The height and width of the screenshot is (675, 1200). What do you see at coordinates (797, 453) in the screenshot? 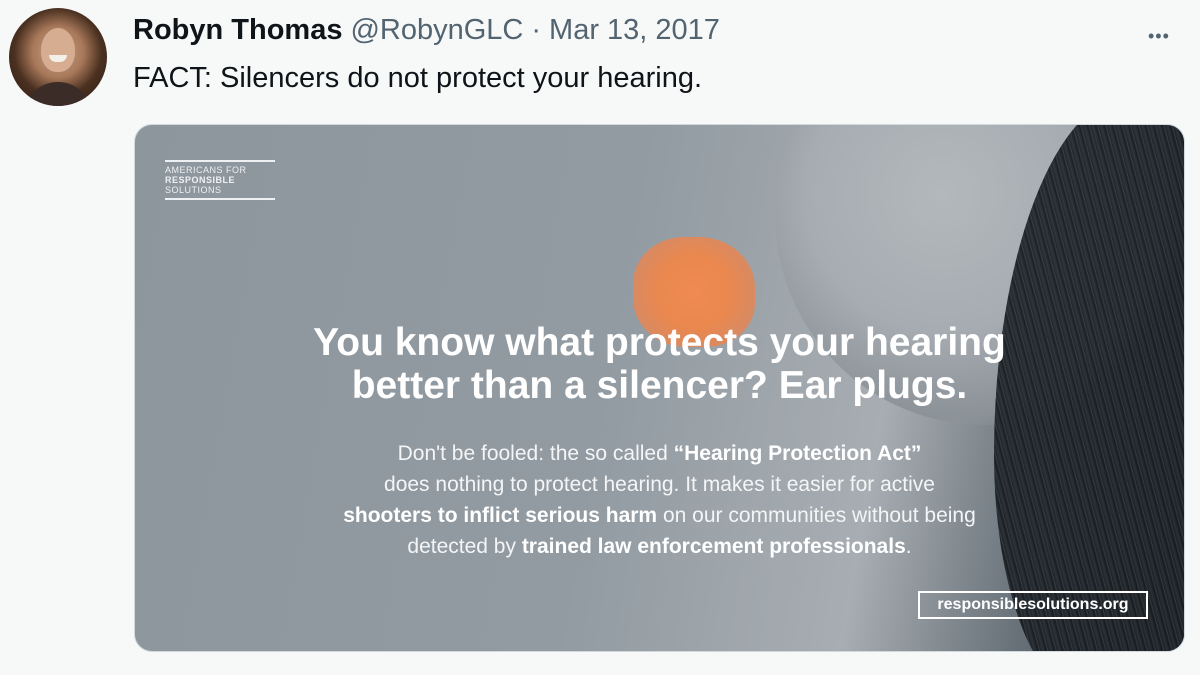
I see `body-l1-b: “Hearing Protection Act”` at bounding box center [797, 453].